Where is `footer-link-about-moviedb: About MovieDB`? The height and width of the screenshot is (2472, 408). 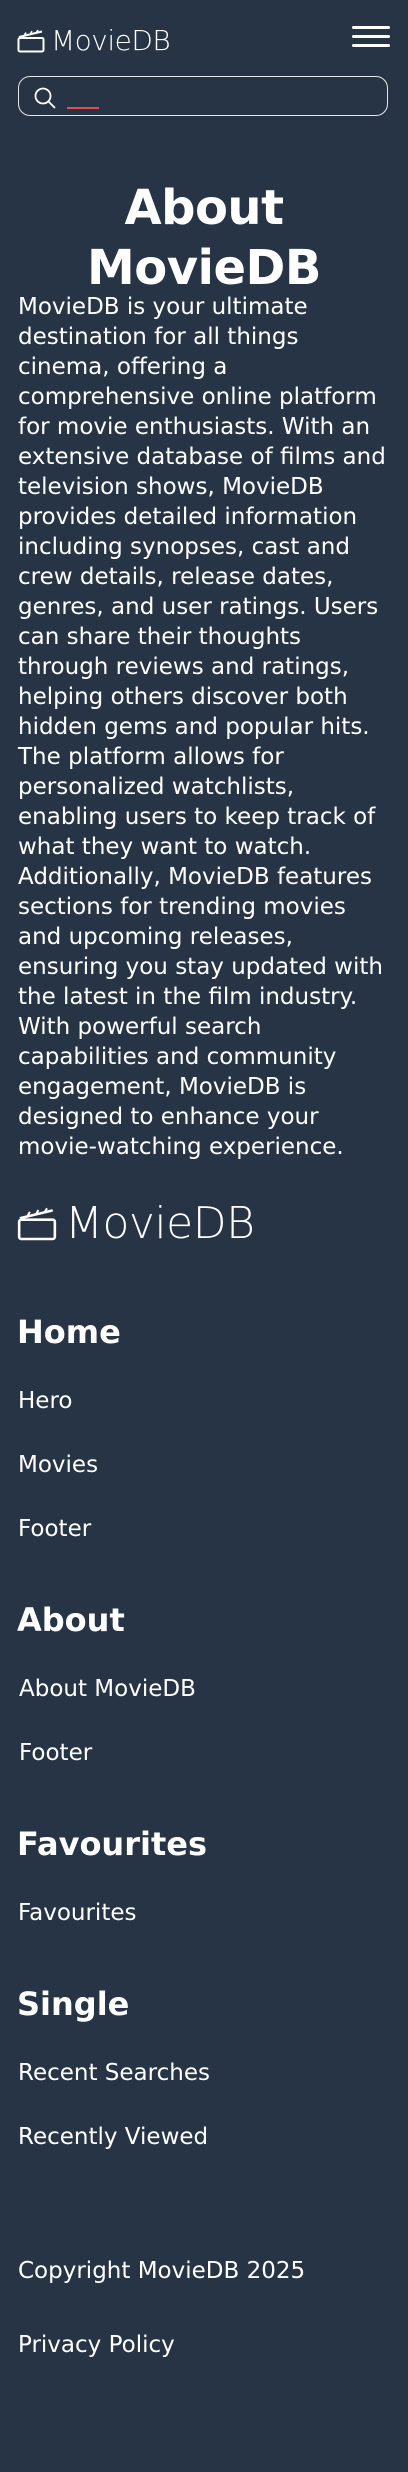 footer-link-about-moviedb: About MovieDB is located at coordinates (107, 1689).